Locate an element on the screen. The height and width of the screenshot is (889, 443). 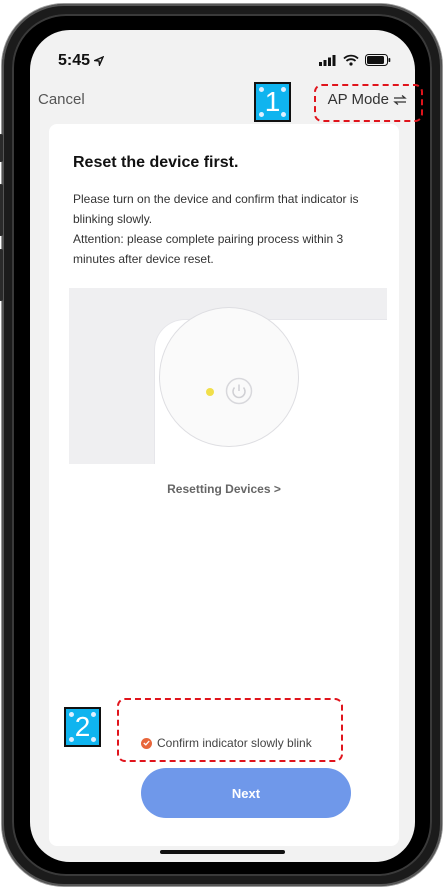
annotation-box-ap-mode is located at coordinates (368, 103).